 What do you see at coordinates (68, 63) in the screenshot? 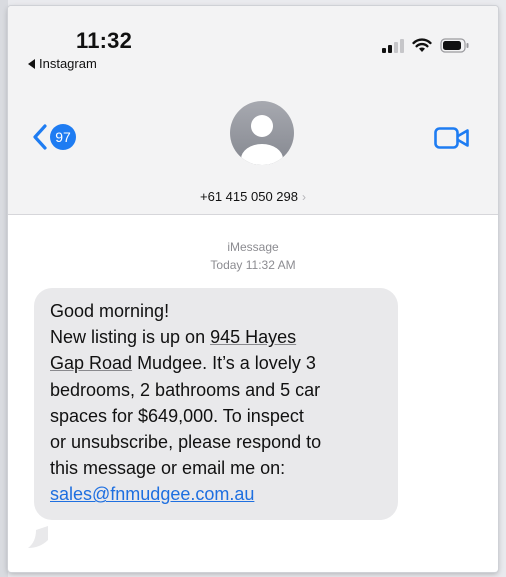
I see `back-app-label: Instagram` at bounding box center [68, 63].